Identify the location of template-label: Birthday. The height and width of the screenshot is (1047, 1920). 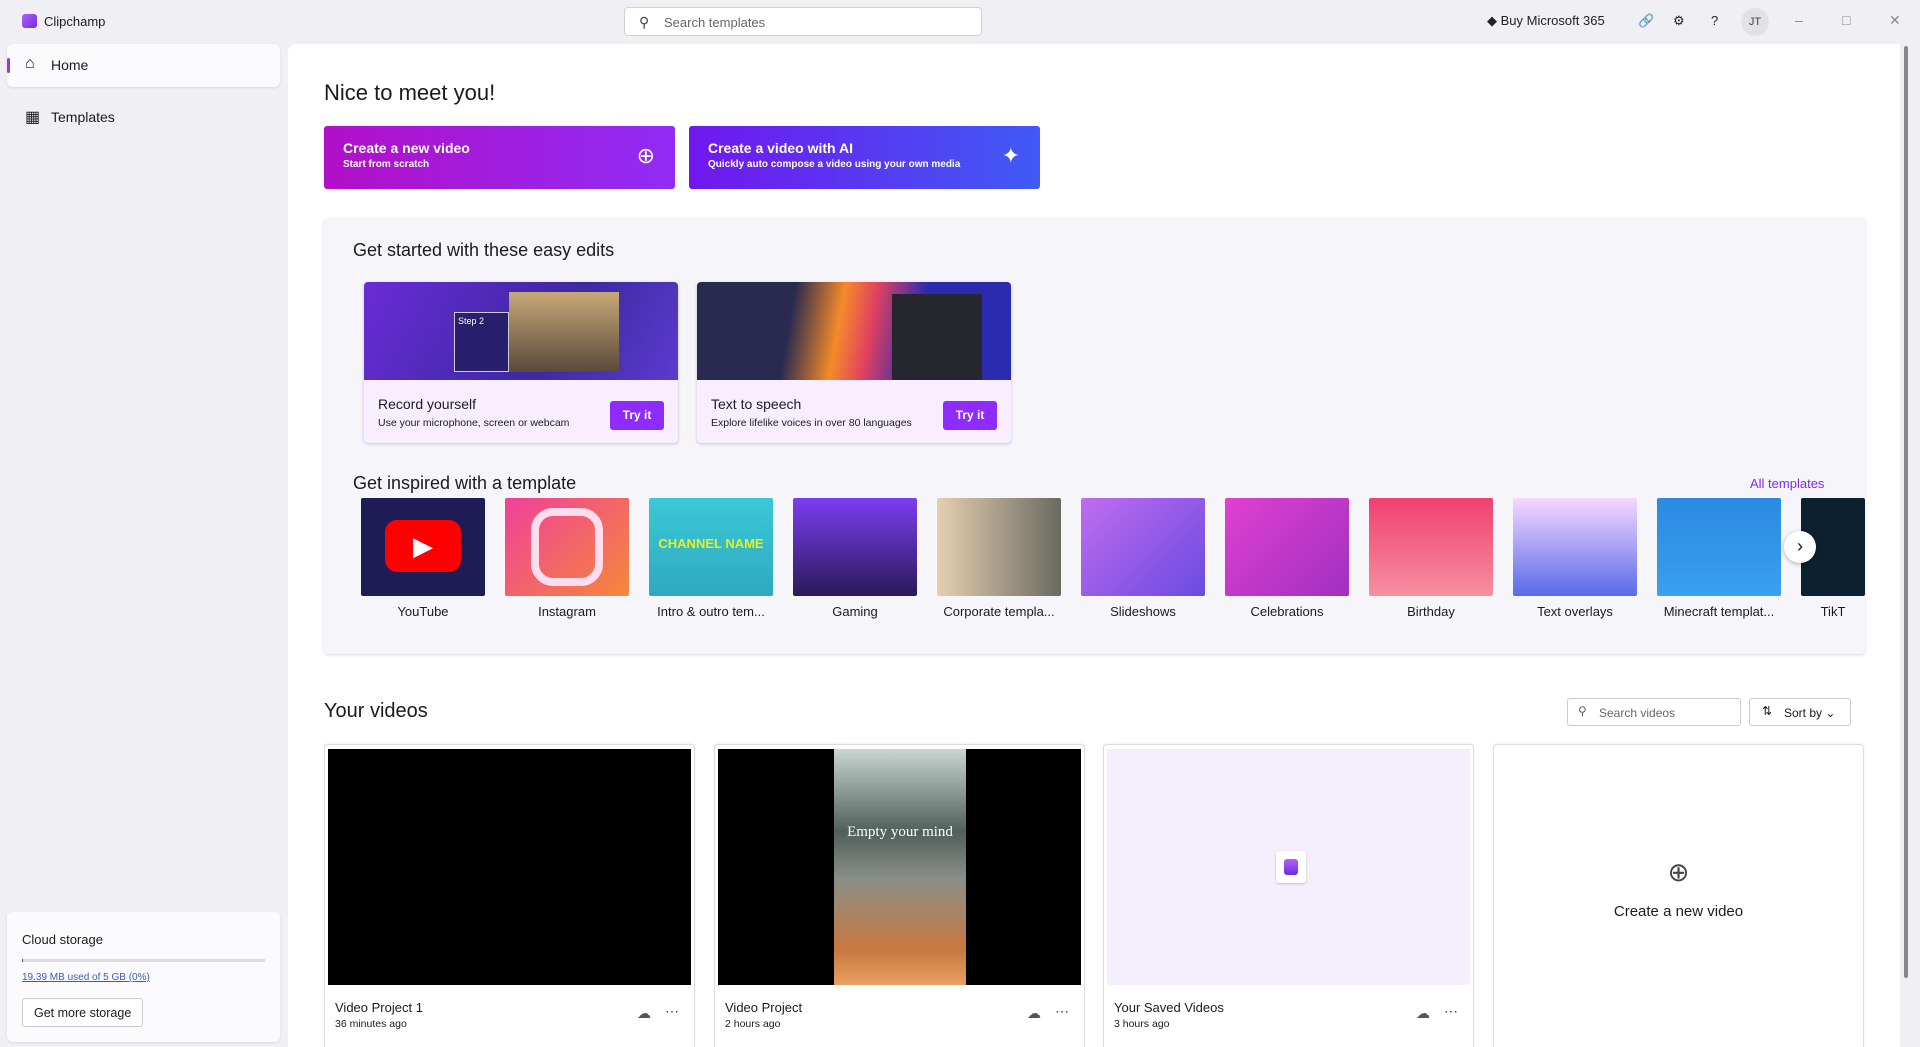
(1431, 611).